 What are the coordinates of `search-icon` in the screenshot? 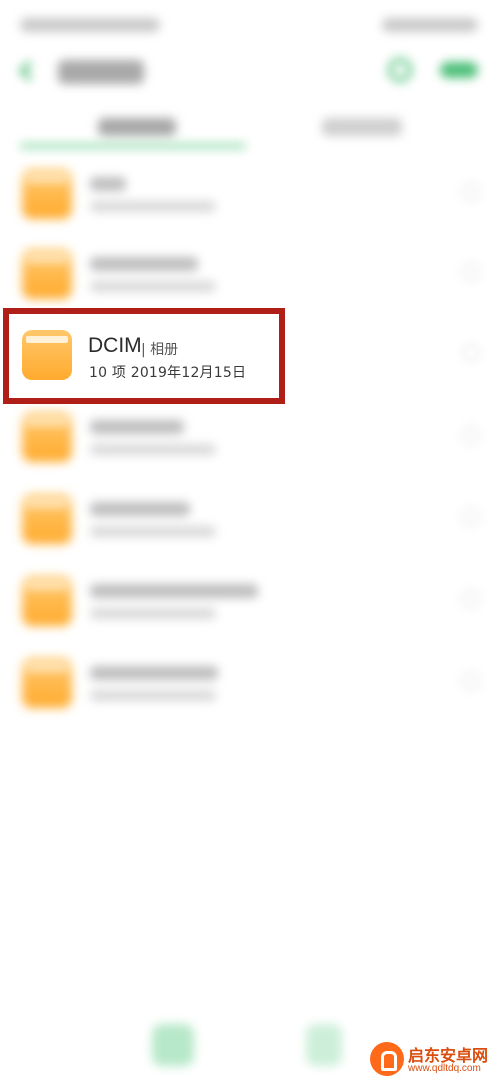 It's located at (400, 70).